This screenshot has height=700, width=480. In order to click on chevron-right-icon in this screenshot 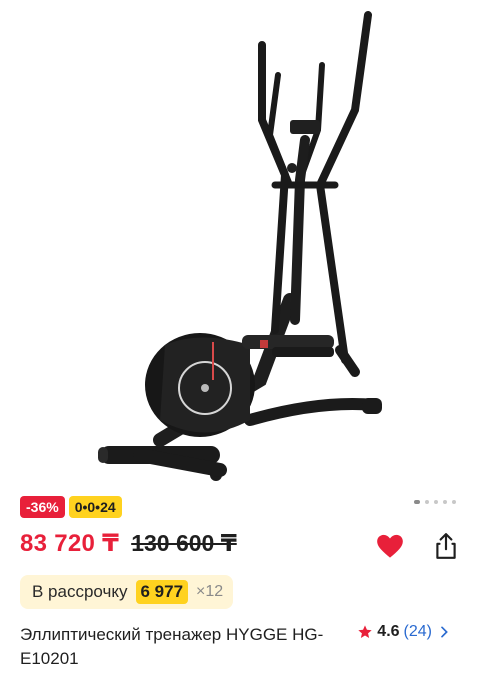, I will do `click(444, 632)`.